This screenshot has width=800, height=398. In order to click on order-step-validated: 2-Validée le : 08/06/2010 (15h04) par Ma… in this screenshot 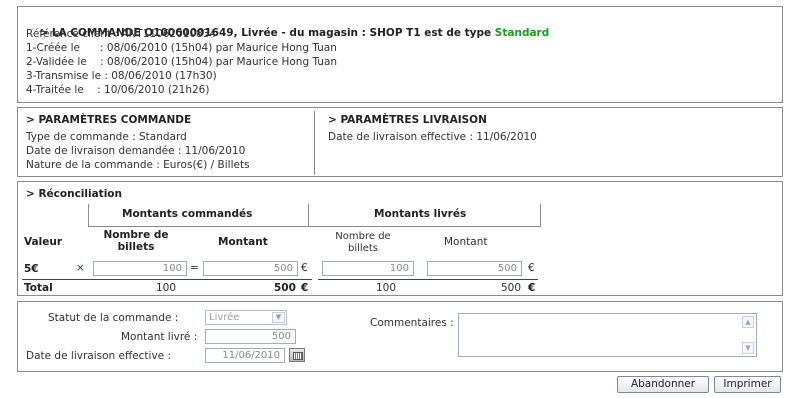, I will do `click(182, 62)`.